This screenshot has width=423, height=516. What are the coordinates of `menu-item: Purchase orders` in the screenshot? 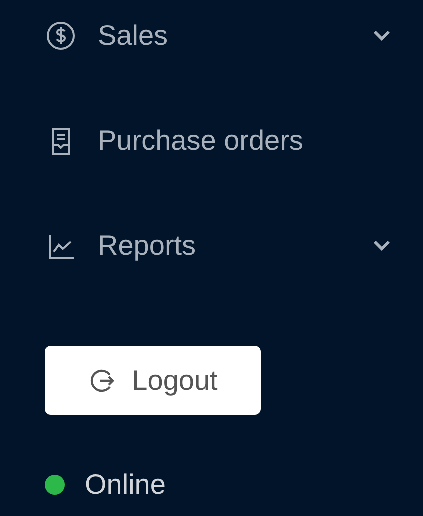 It's located at (260, 141).